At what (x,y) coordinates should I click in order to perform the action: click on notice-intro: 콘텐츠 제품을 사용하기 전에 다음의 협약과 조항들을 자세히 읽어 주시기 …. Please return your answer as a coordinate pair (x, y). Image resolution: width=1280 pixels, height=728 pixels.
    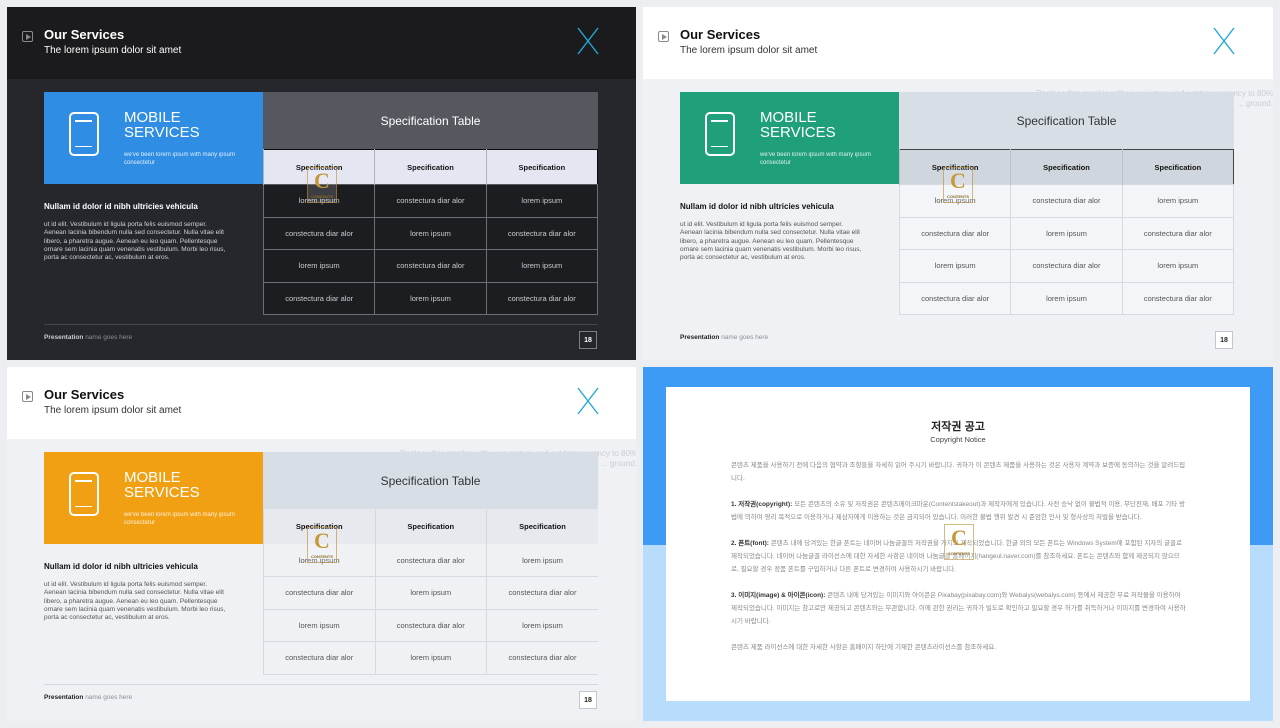
    Looking at the image, I should click on (958, 472).